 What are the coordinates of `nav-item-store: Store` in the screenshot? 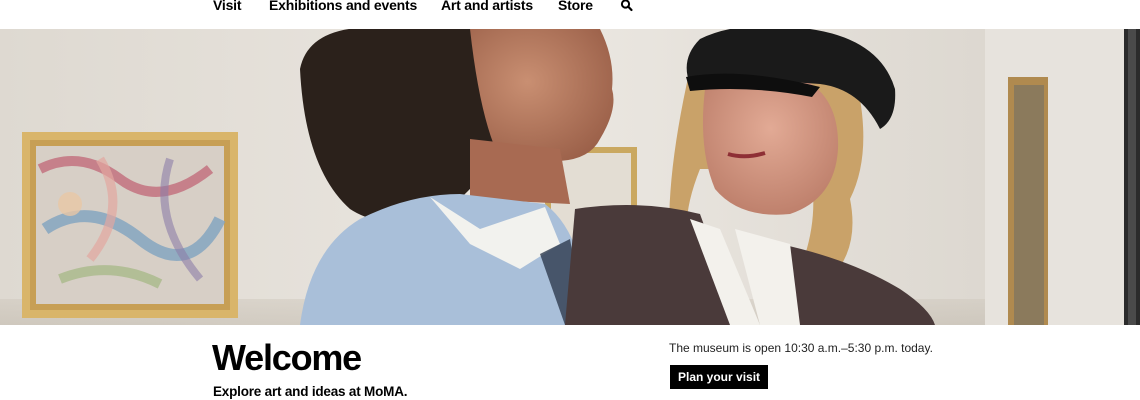 It's located at (575, 6).